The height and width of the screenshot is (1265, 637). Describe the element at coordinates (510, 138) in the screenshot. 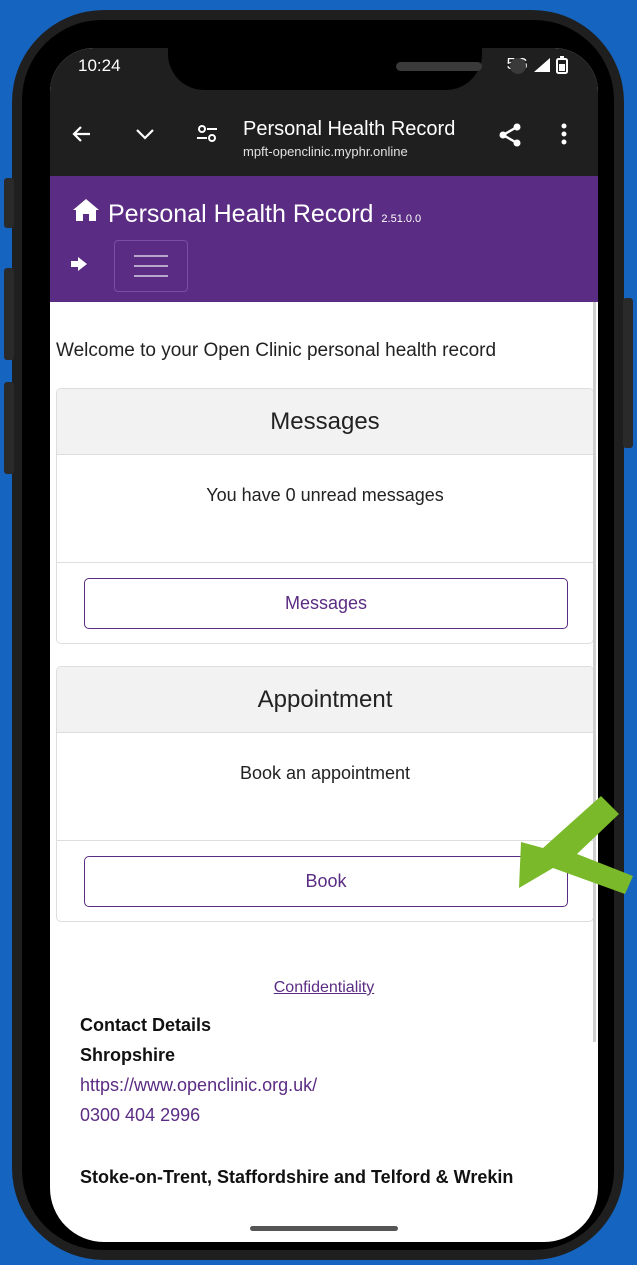

I see `share-icon` at that location.